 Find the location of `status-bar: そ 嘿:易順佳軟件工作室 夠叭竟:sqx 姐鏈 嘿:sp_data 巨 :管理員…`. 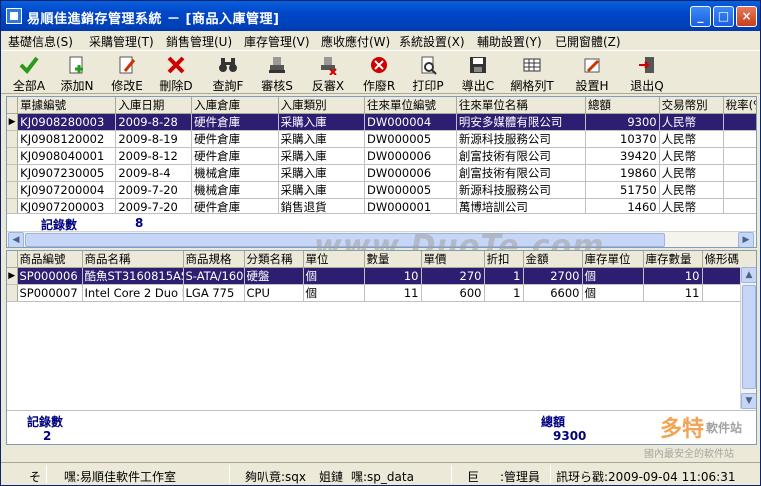

status-bar: そ 嘿:易順佳軟件工作室 夠叭竟:sqx 姐鏈 嘿:sp_data 巨 :管理員… is located at coordinates (380, 473).